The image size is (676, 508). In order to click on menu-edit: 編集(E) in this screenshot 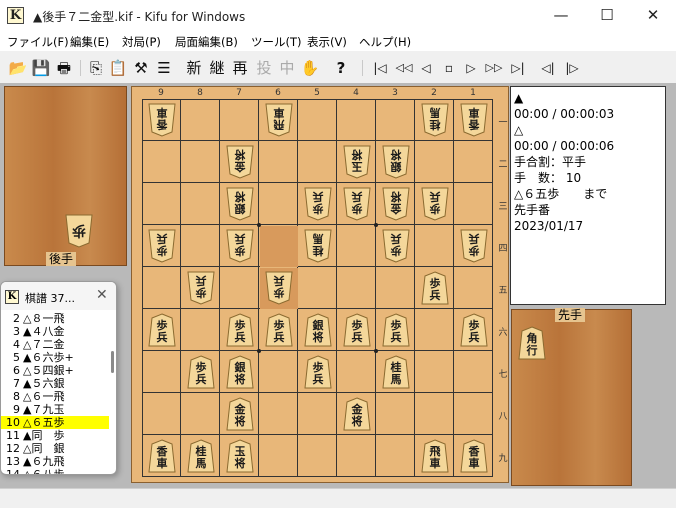, I will do `click(89, 42)`.